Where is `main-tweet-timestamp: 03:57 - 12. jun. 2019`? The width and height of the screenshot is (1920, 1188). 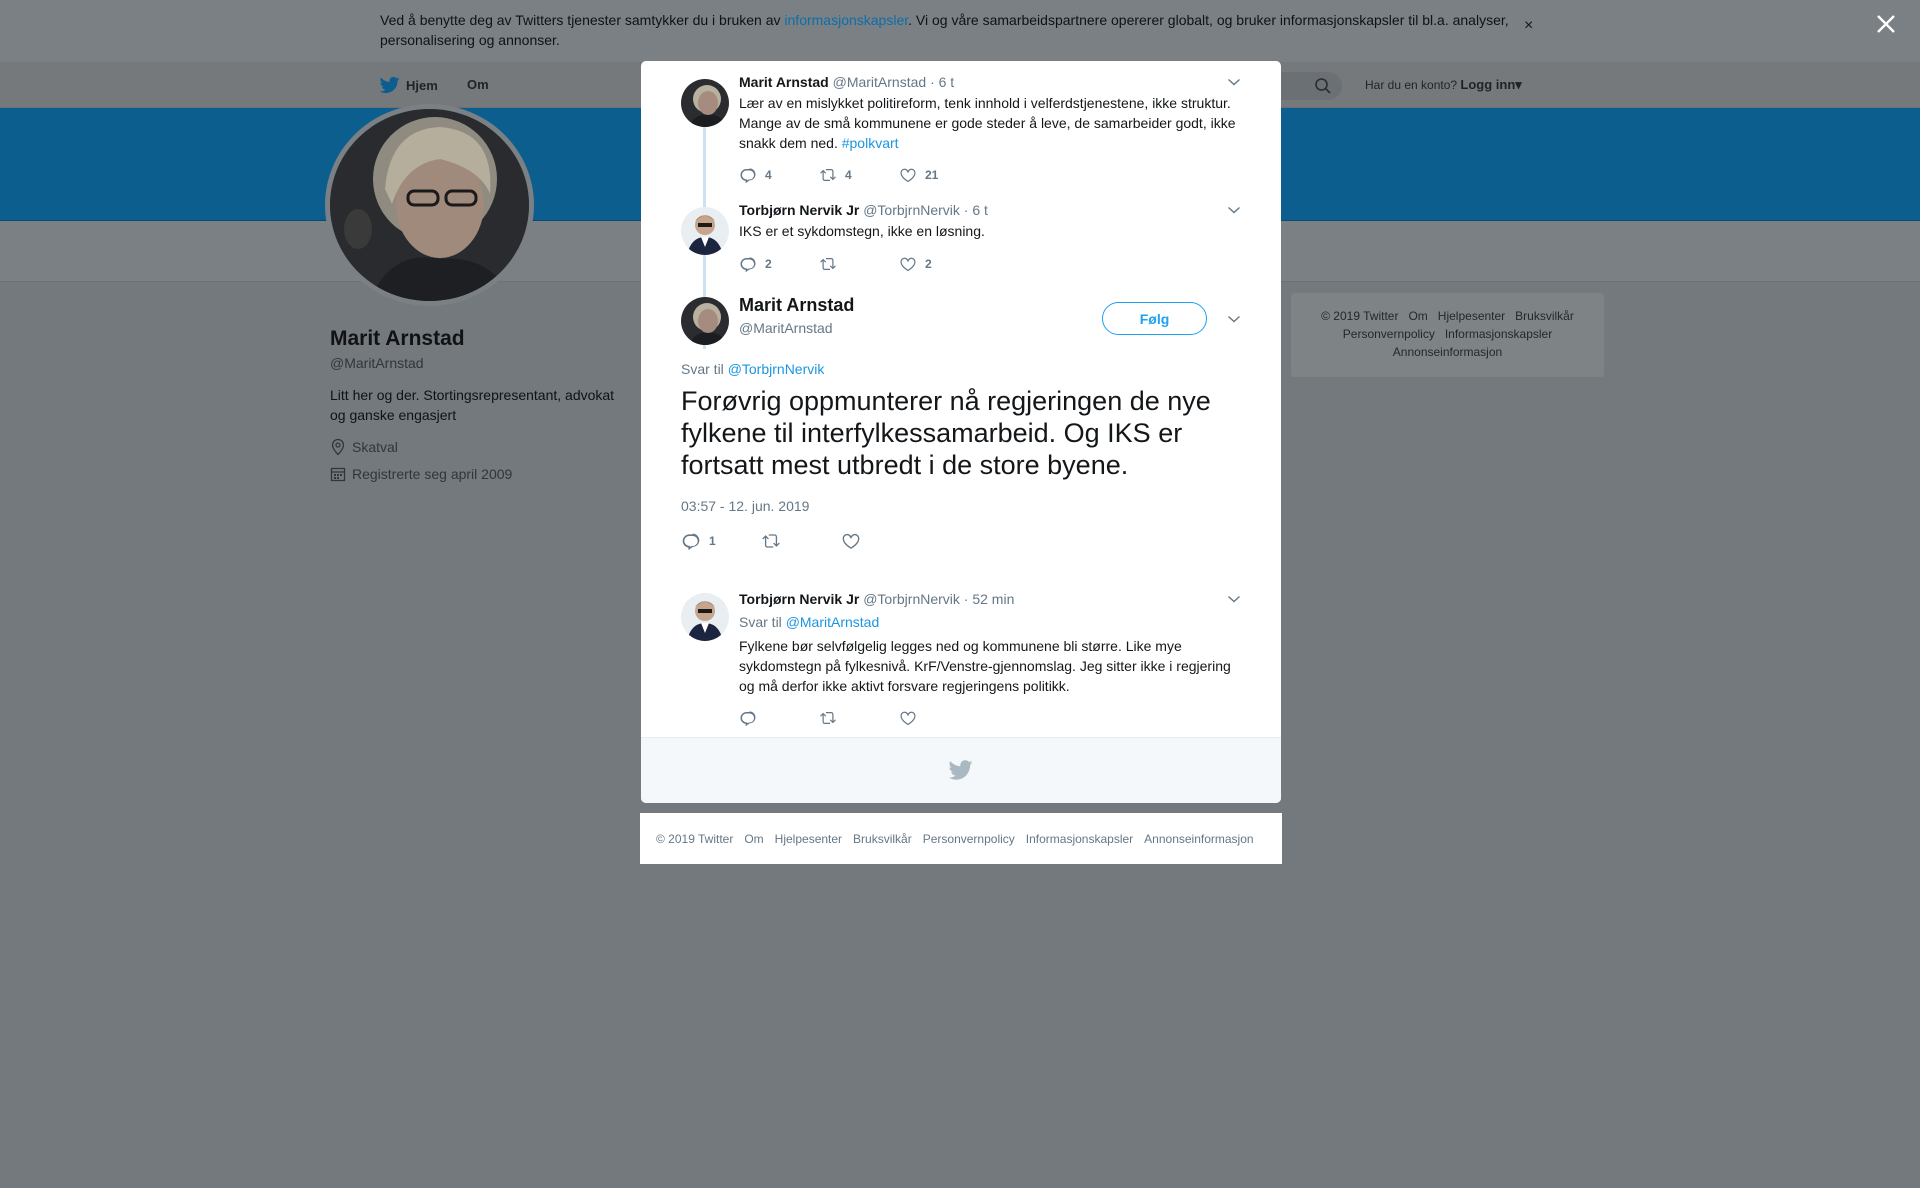 main-tweet-timestamp: 03:57 - 12. jun. 2019 is located at coordinates (745, 506).